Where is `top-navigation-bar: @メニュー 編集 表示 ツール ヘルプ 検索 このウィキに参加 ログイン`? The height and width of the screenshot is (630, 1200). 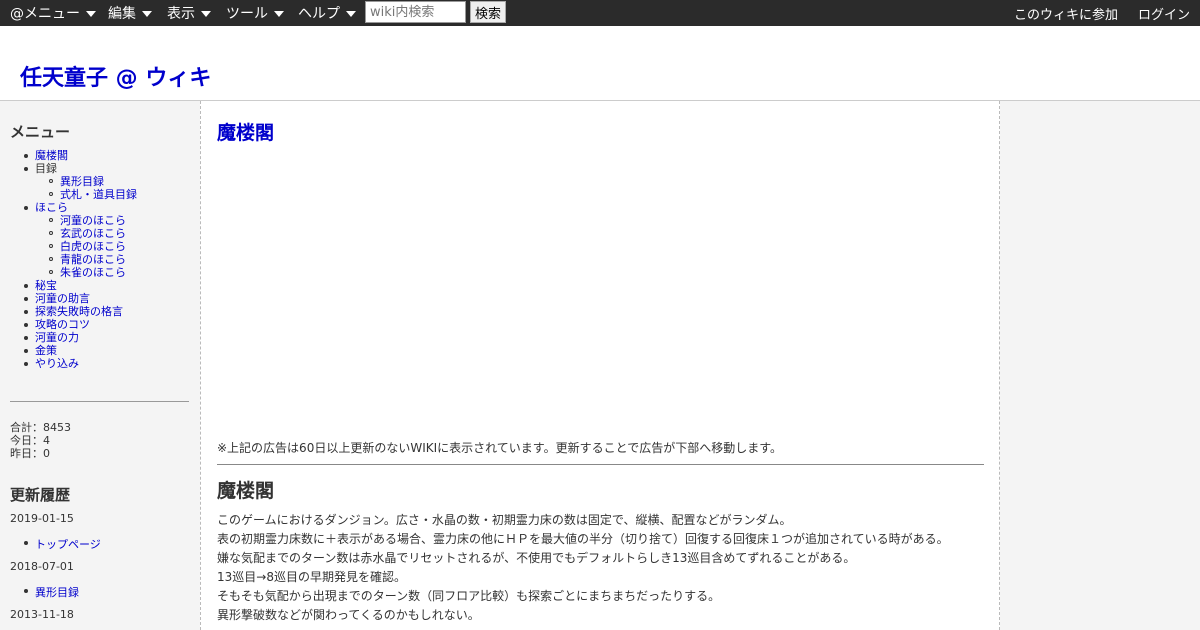 top-navigation-bar: @メニュー 編集 表示 ツール ヘルプ 検索 このウィキに参加 ログイン is located at coordinates (600, 13).